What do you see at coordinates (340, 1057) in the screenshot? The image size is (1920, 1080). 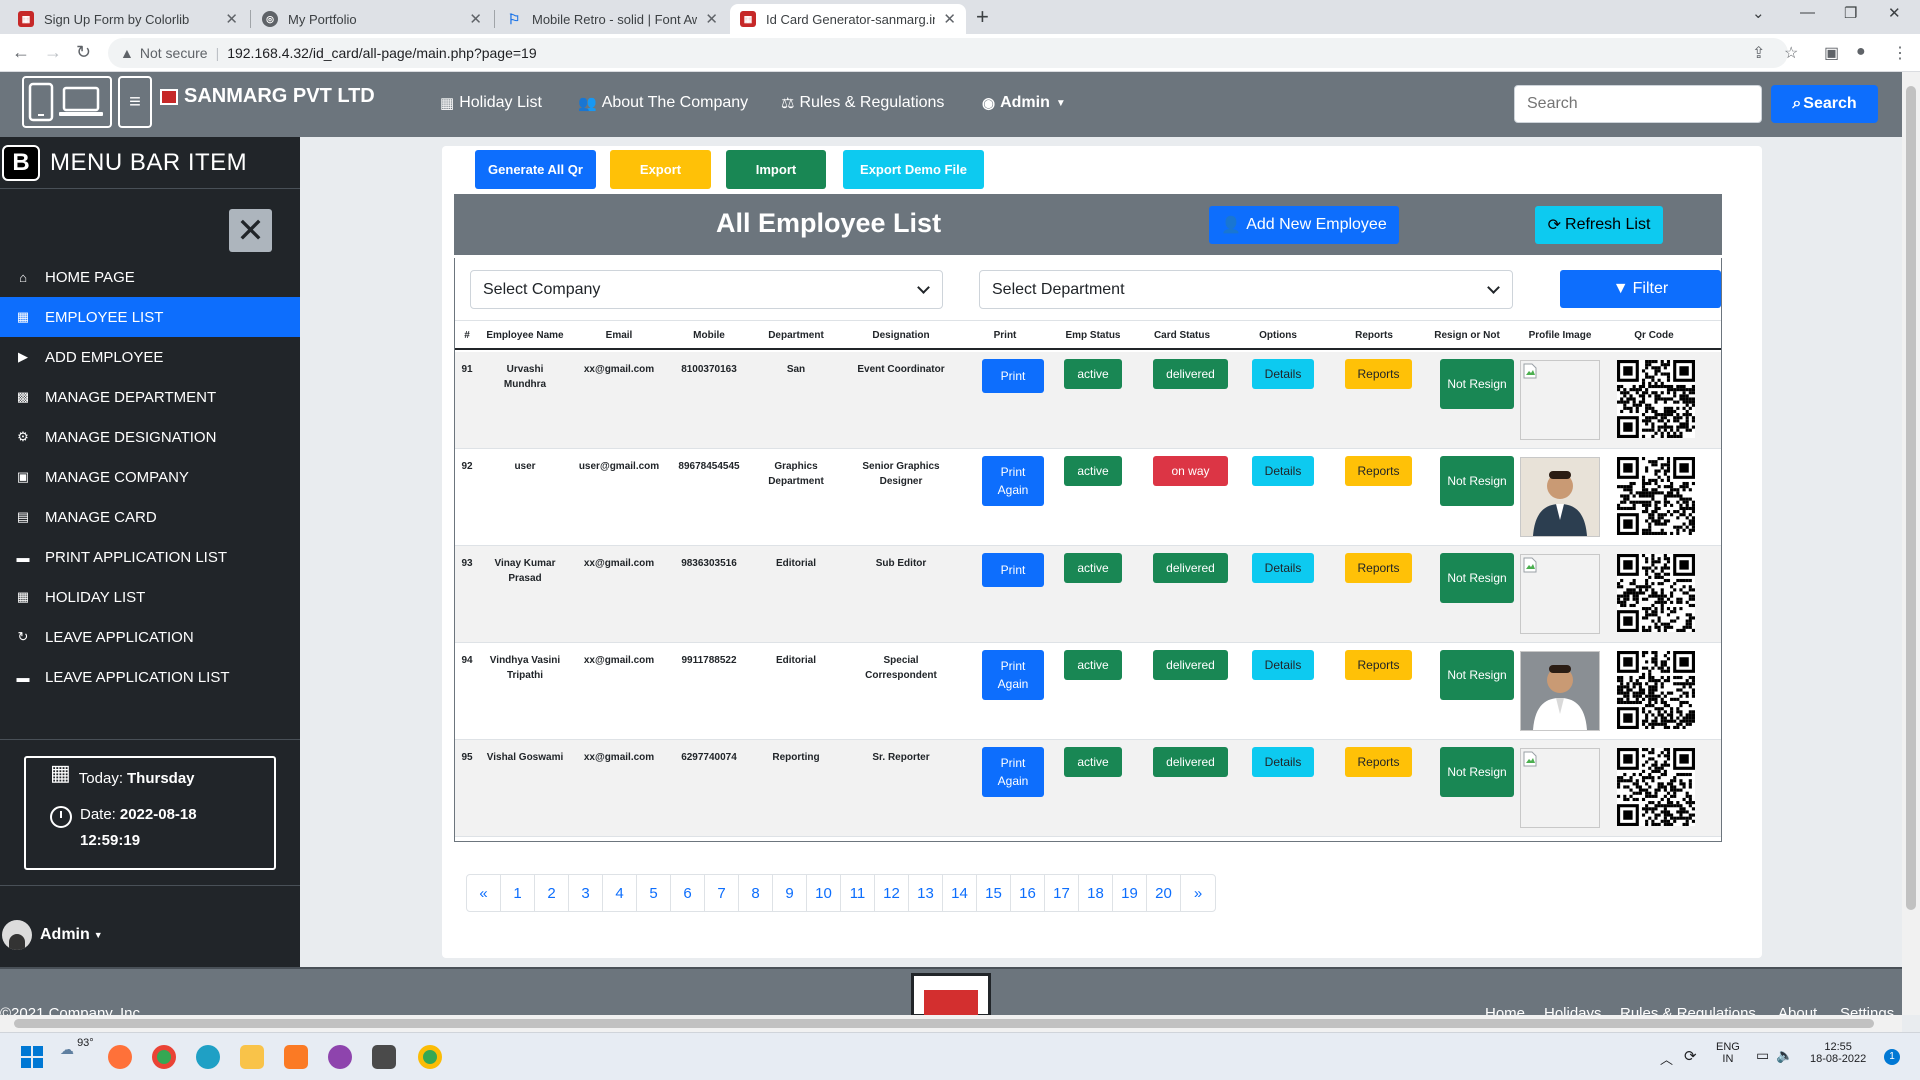 I see `github-desktop-icon` at bounding box center [340, 1057].